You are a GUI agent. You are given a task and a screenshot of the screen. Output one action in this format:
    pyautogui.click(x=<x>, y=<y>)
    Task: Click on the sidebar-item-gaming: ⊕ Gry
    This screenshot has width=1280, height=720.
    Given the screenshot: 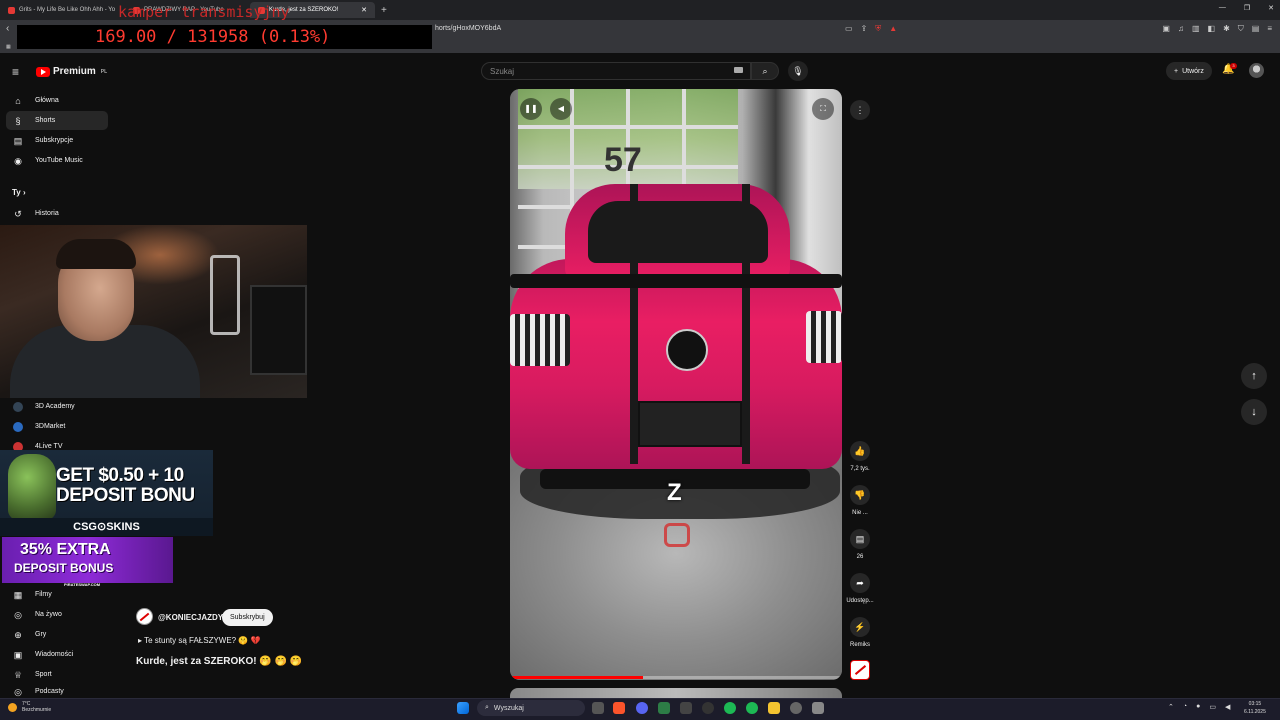 What is the action you would take?
    pyautogui.click(x=57, y=634)
    